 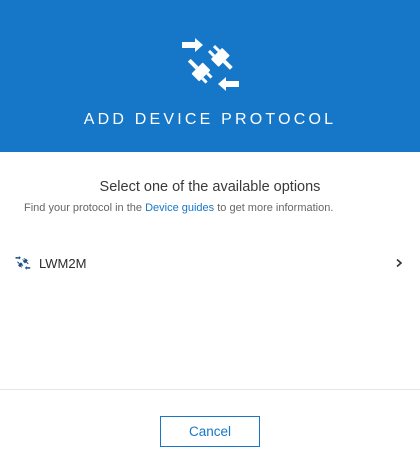 What do you see at coordinates (63, 263) in the screenshot?
I see `protocol-option-label: LWM2M` at bounding box center [63, 263].